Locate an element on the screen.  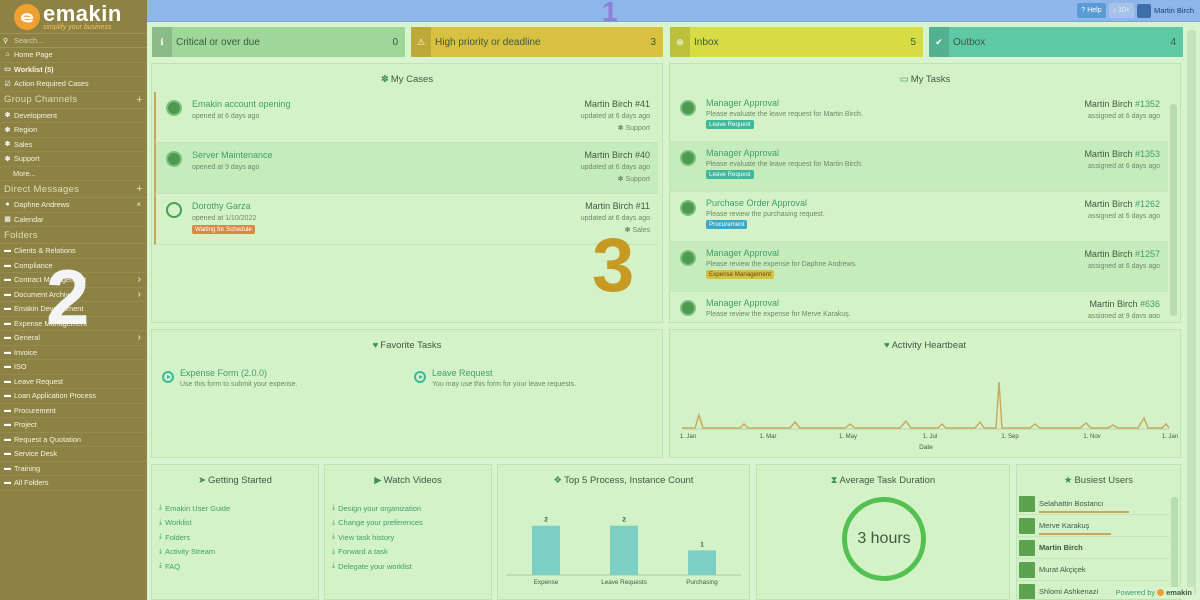
sidebar-item-home: ⌂ Home Page is located at coordinates (73, 55).